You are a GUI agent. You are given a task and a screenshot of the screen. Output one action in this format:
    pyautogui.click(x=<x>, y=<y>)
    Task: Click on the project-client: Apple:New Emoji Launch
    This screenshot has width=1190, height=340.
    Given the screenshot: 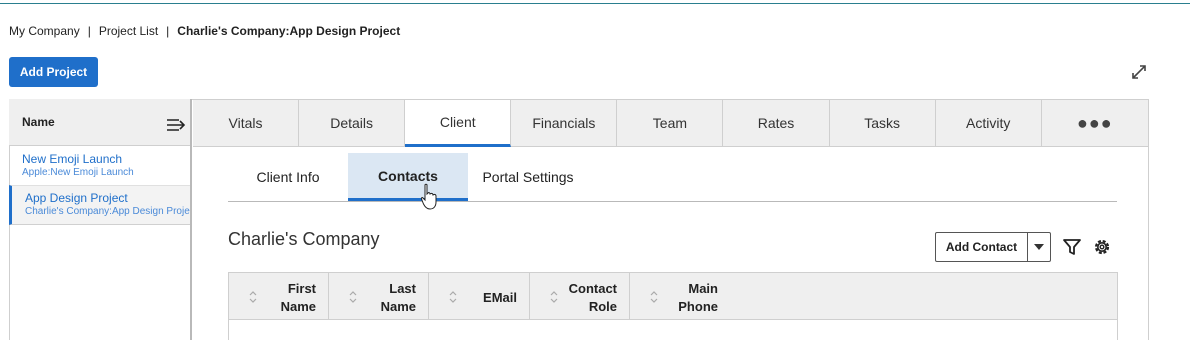 What is the action you would take?
    pyautogui.click(x=78, y=172)
    